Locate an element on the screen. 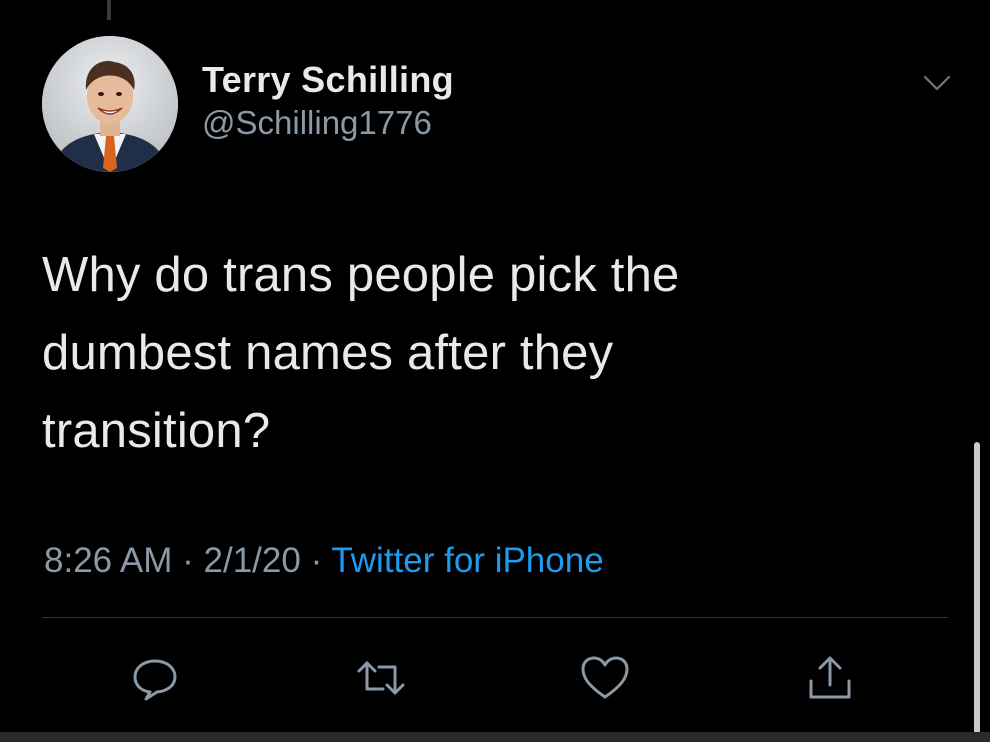 The image size is (990, 742). share-icon is located at coordinates (830, 677).